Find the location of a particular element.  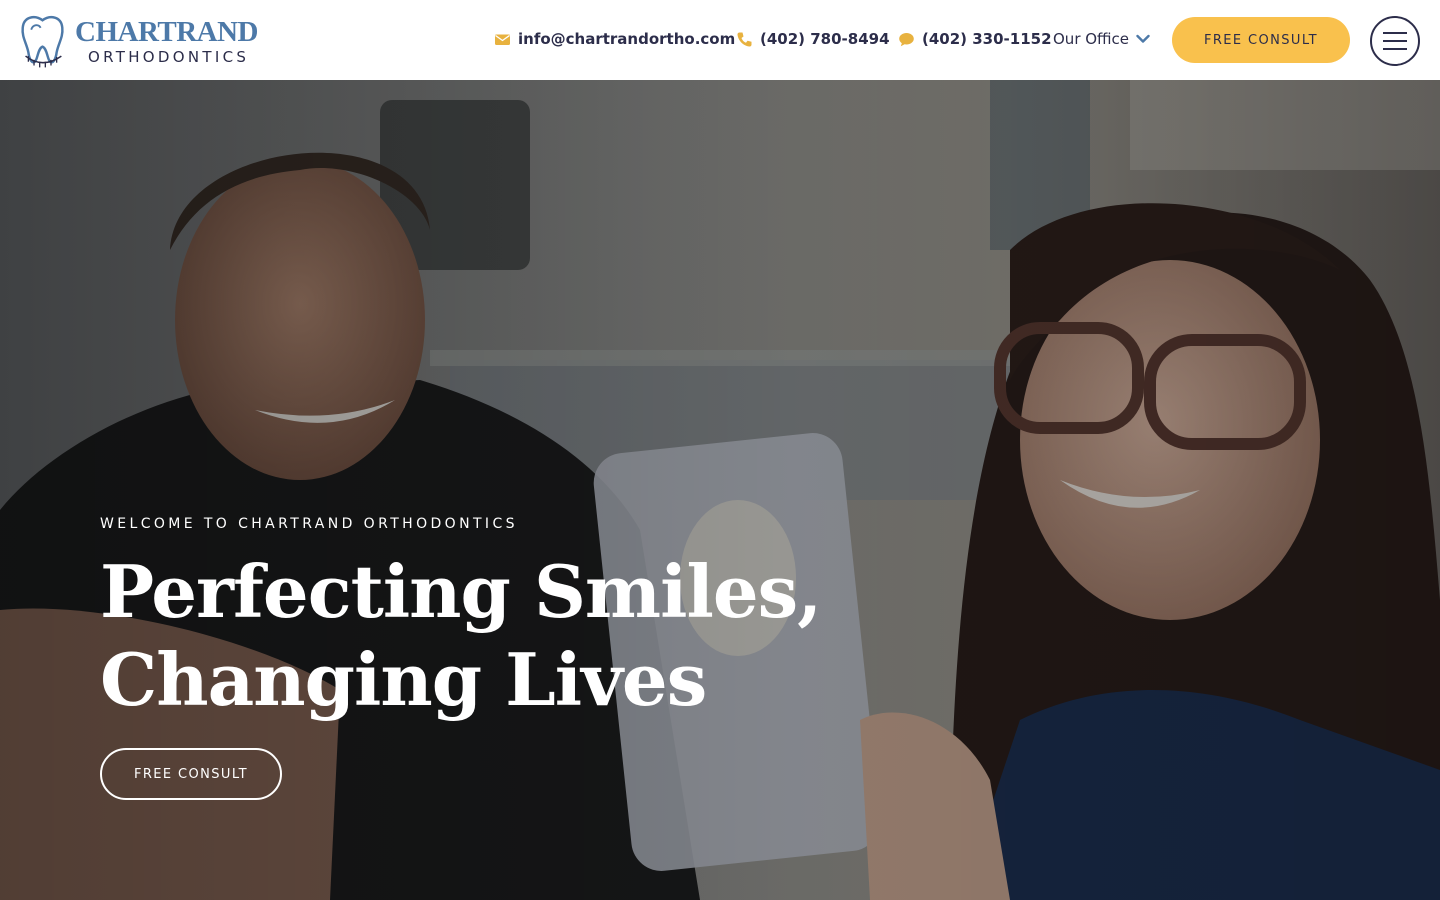

email-link: info@chartrandortho.com is located at coordinates (614, 39).